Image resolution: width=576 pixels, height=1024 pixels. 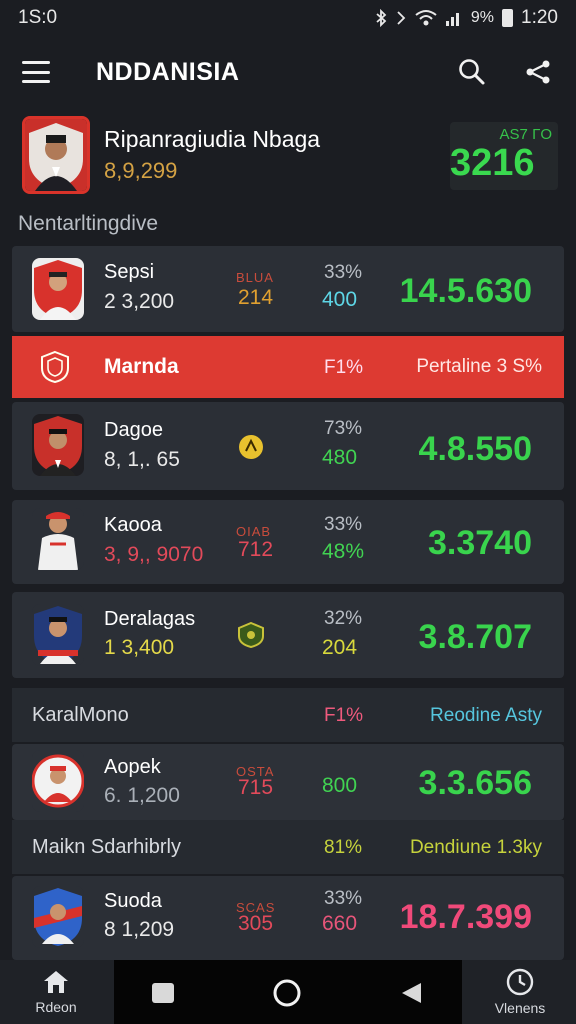 What do you see at coordinates (344, 367) in the screenshot?
I see `banner-percent: F1%` at bounding box center [344, 367].